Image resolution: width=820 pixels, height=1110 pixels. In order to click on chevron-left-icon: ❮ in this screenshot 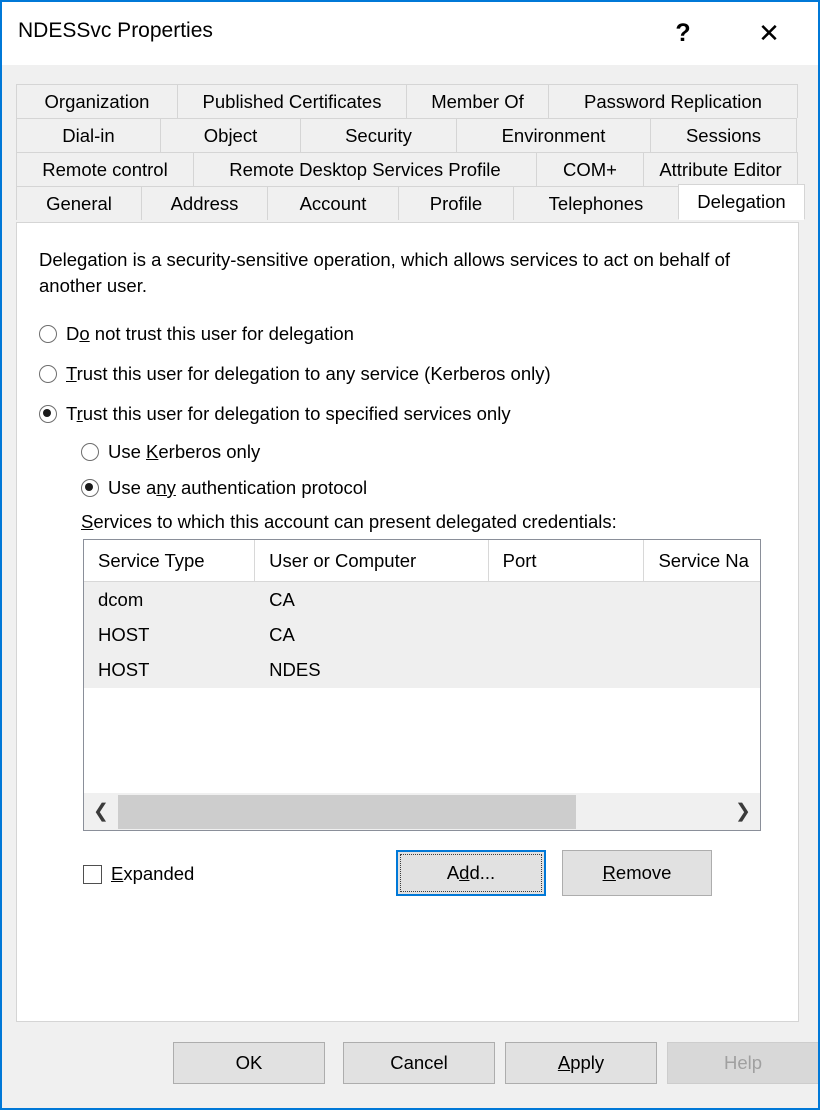, I will do `click(101, 812)`.